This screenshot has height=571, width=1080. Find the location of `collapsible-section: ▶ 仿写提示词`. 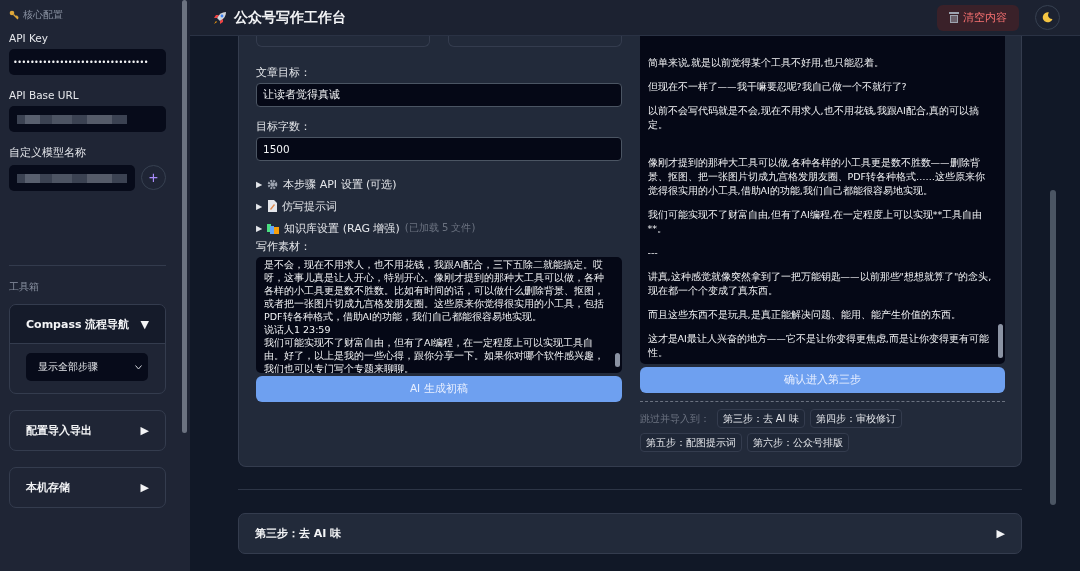

collapsible-section: ▶ 仿写提示词 is located at coordinates (439, 206).